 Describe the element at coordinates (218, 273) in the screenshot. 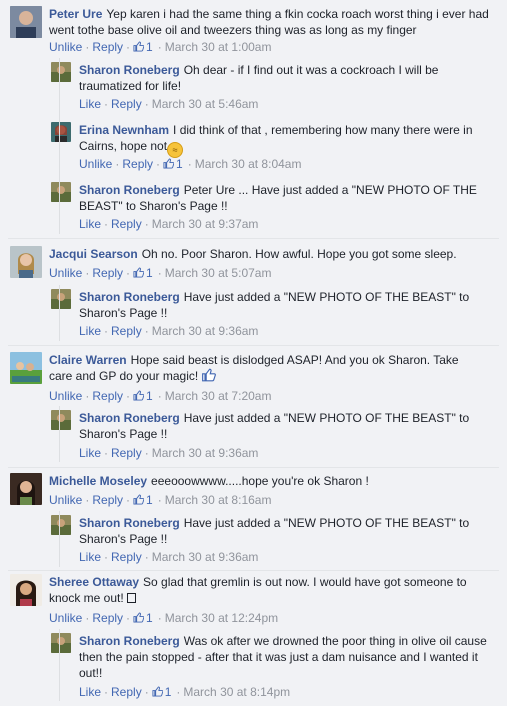

I see `timestamp: March 30 at 5:07am` at that location.